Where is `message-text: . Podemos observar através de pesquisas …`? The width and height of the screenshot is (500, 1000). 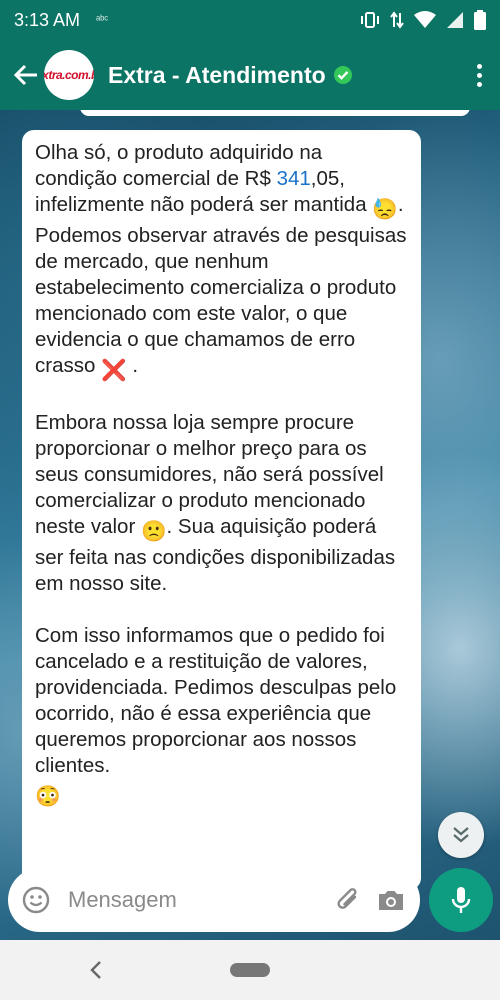
message-text: . Podemos observar através de pesquisas … is located at coordinates (224, 285).